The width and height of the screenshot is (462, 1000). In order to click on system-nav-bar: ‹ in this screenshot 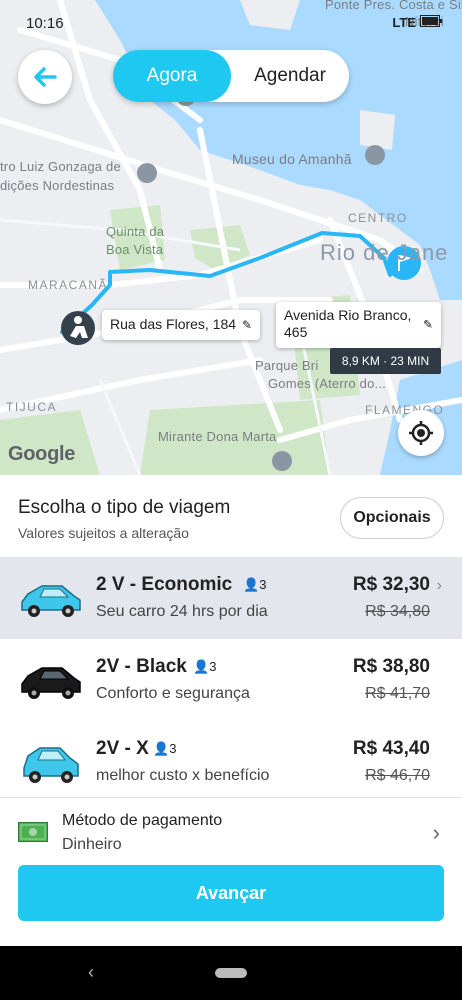, I will do `click(231, 973)`.